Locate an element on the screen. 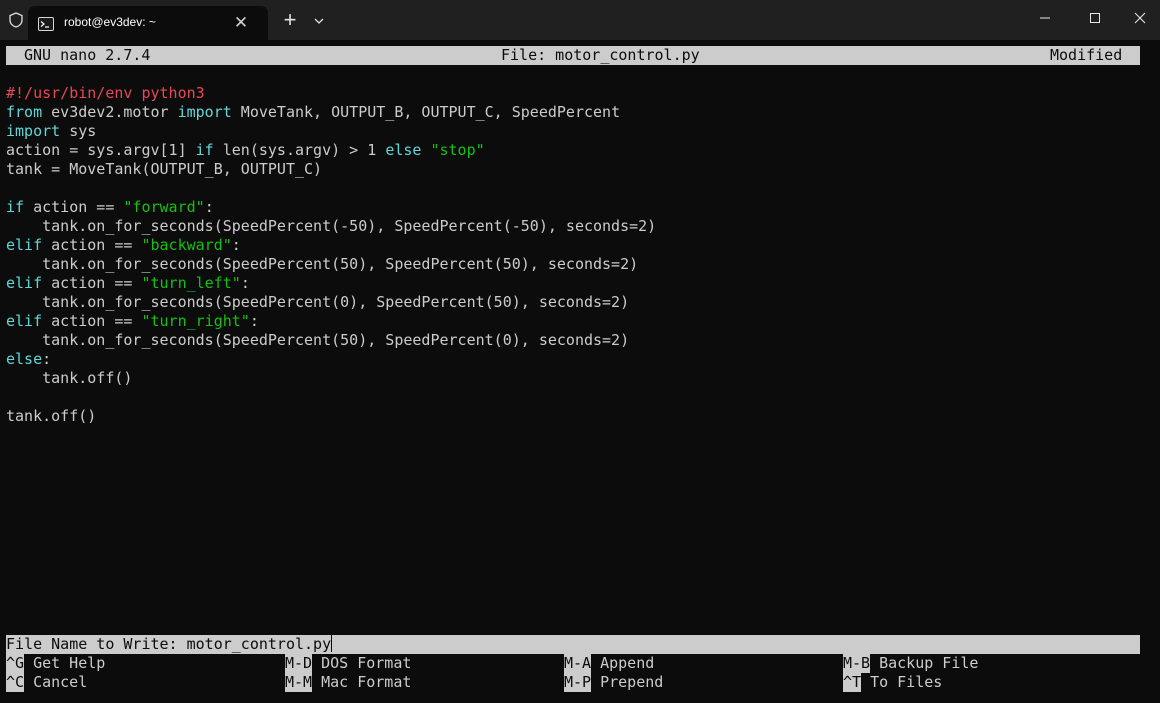 The width and height of the screenshot is (1160, 703). new-tab-button: + is located at coordinates (290, 21).